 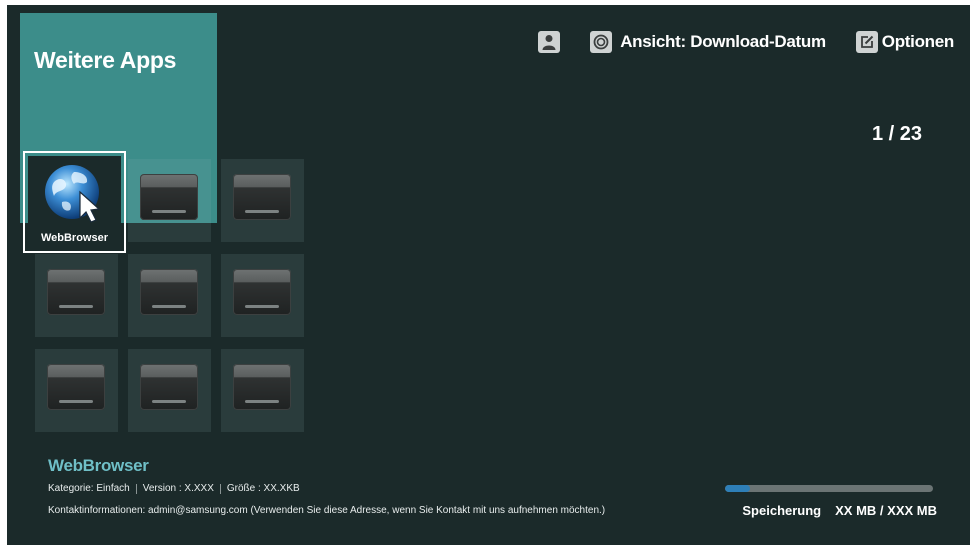 I want to click on user-icon, so click(x=549, y=42).